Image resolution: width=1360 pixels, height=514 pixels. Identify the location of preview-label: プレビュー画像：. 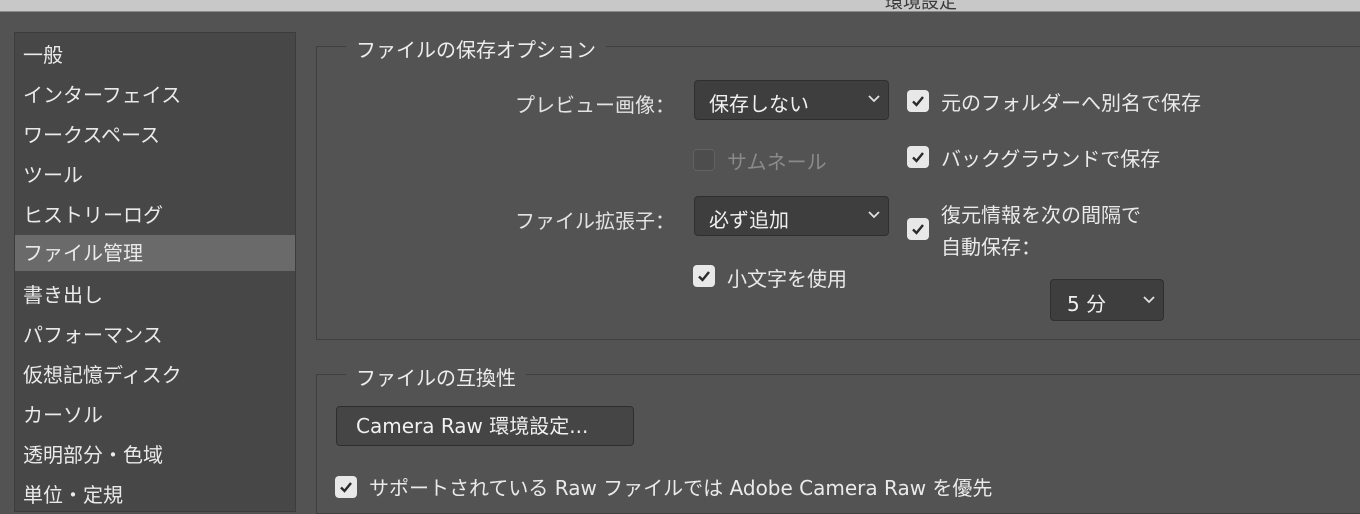
(595, 105).